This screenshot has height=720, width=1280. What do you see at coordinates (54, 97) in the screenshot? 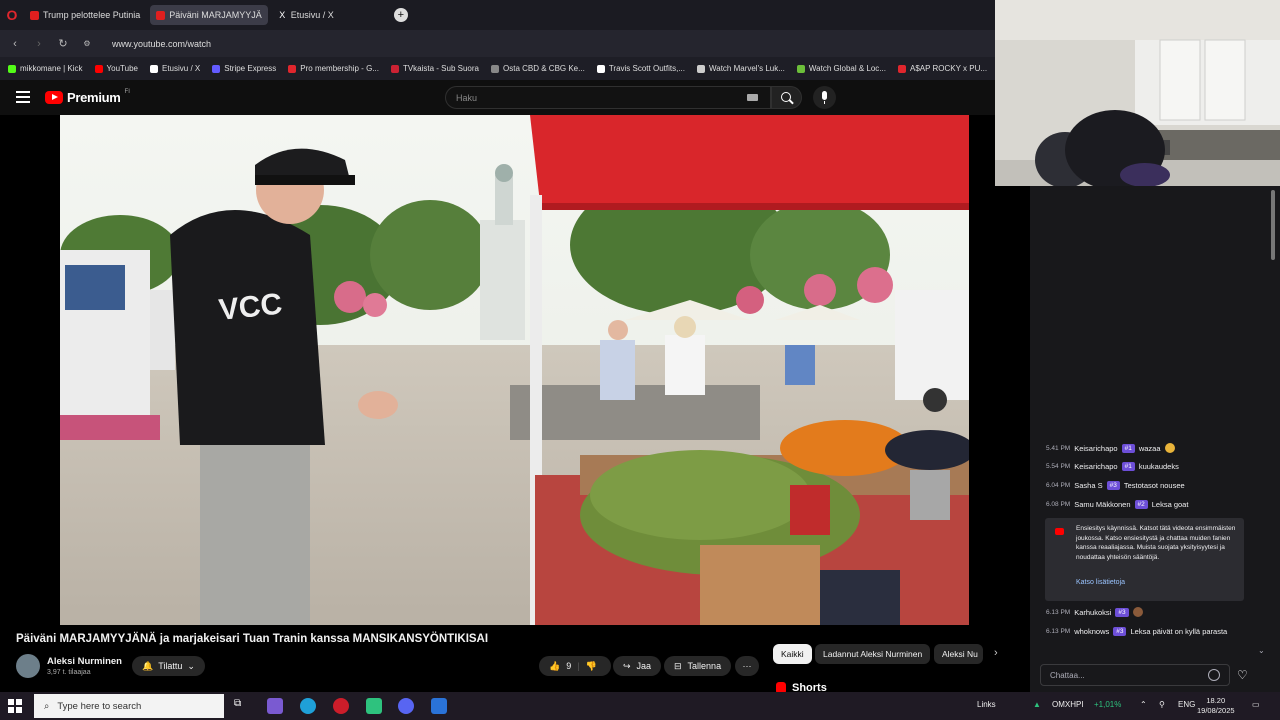
I see `youtube-play-icon` at bounding box center [54, 97].